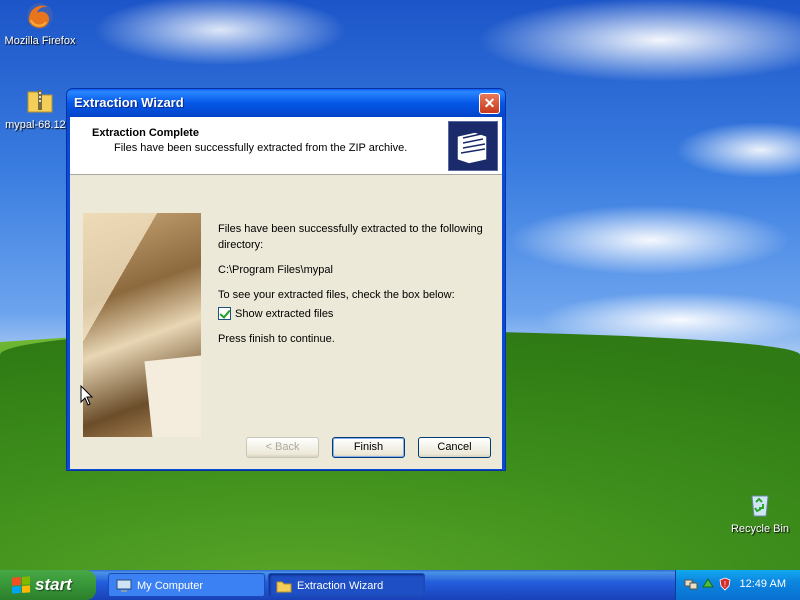  I want to click on recycle-bin-icon, so click(760, 506).